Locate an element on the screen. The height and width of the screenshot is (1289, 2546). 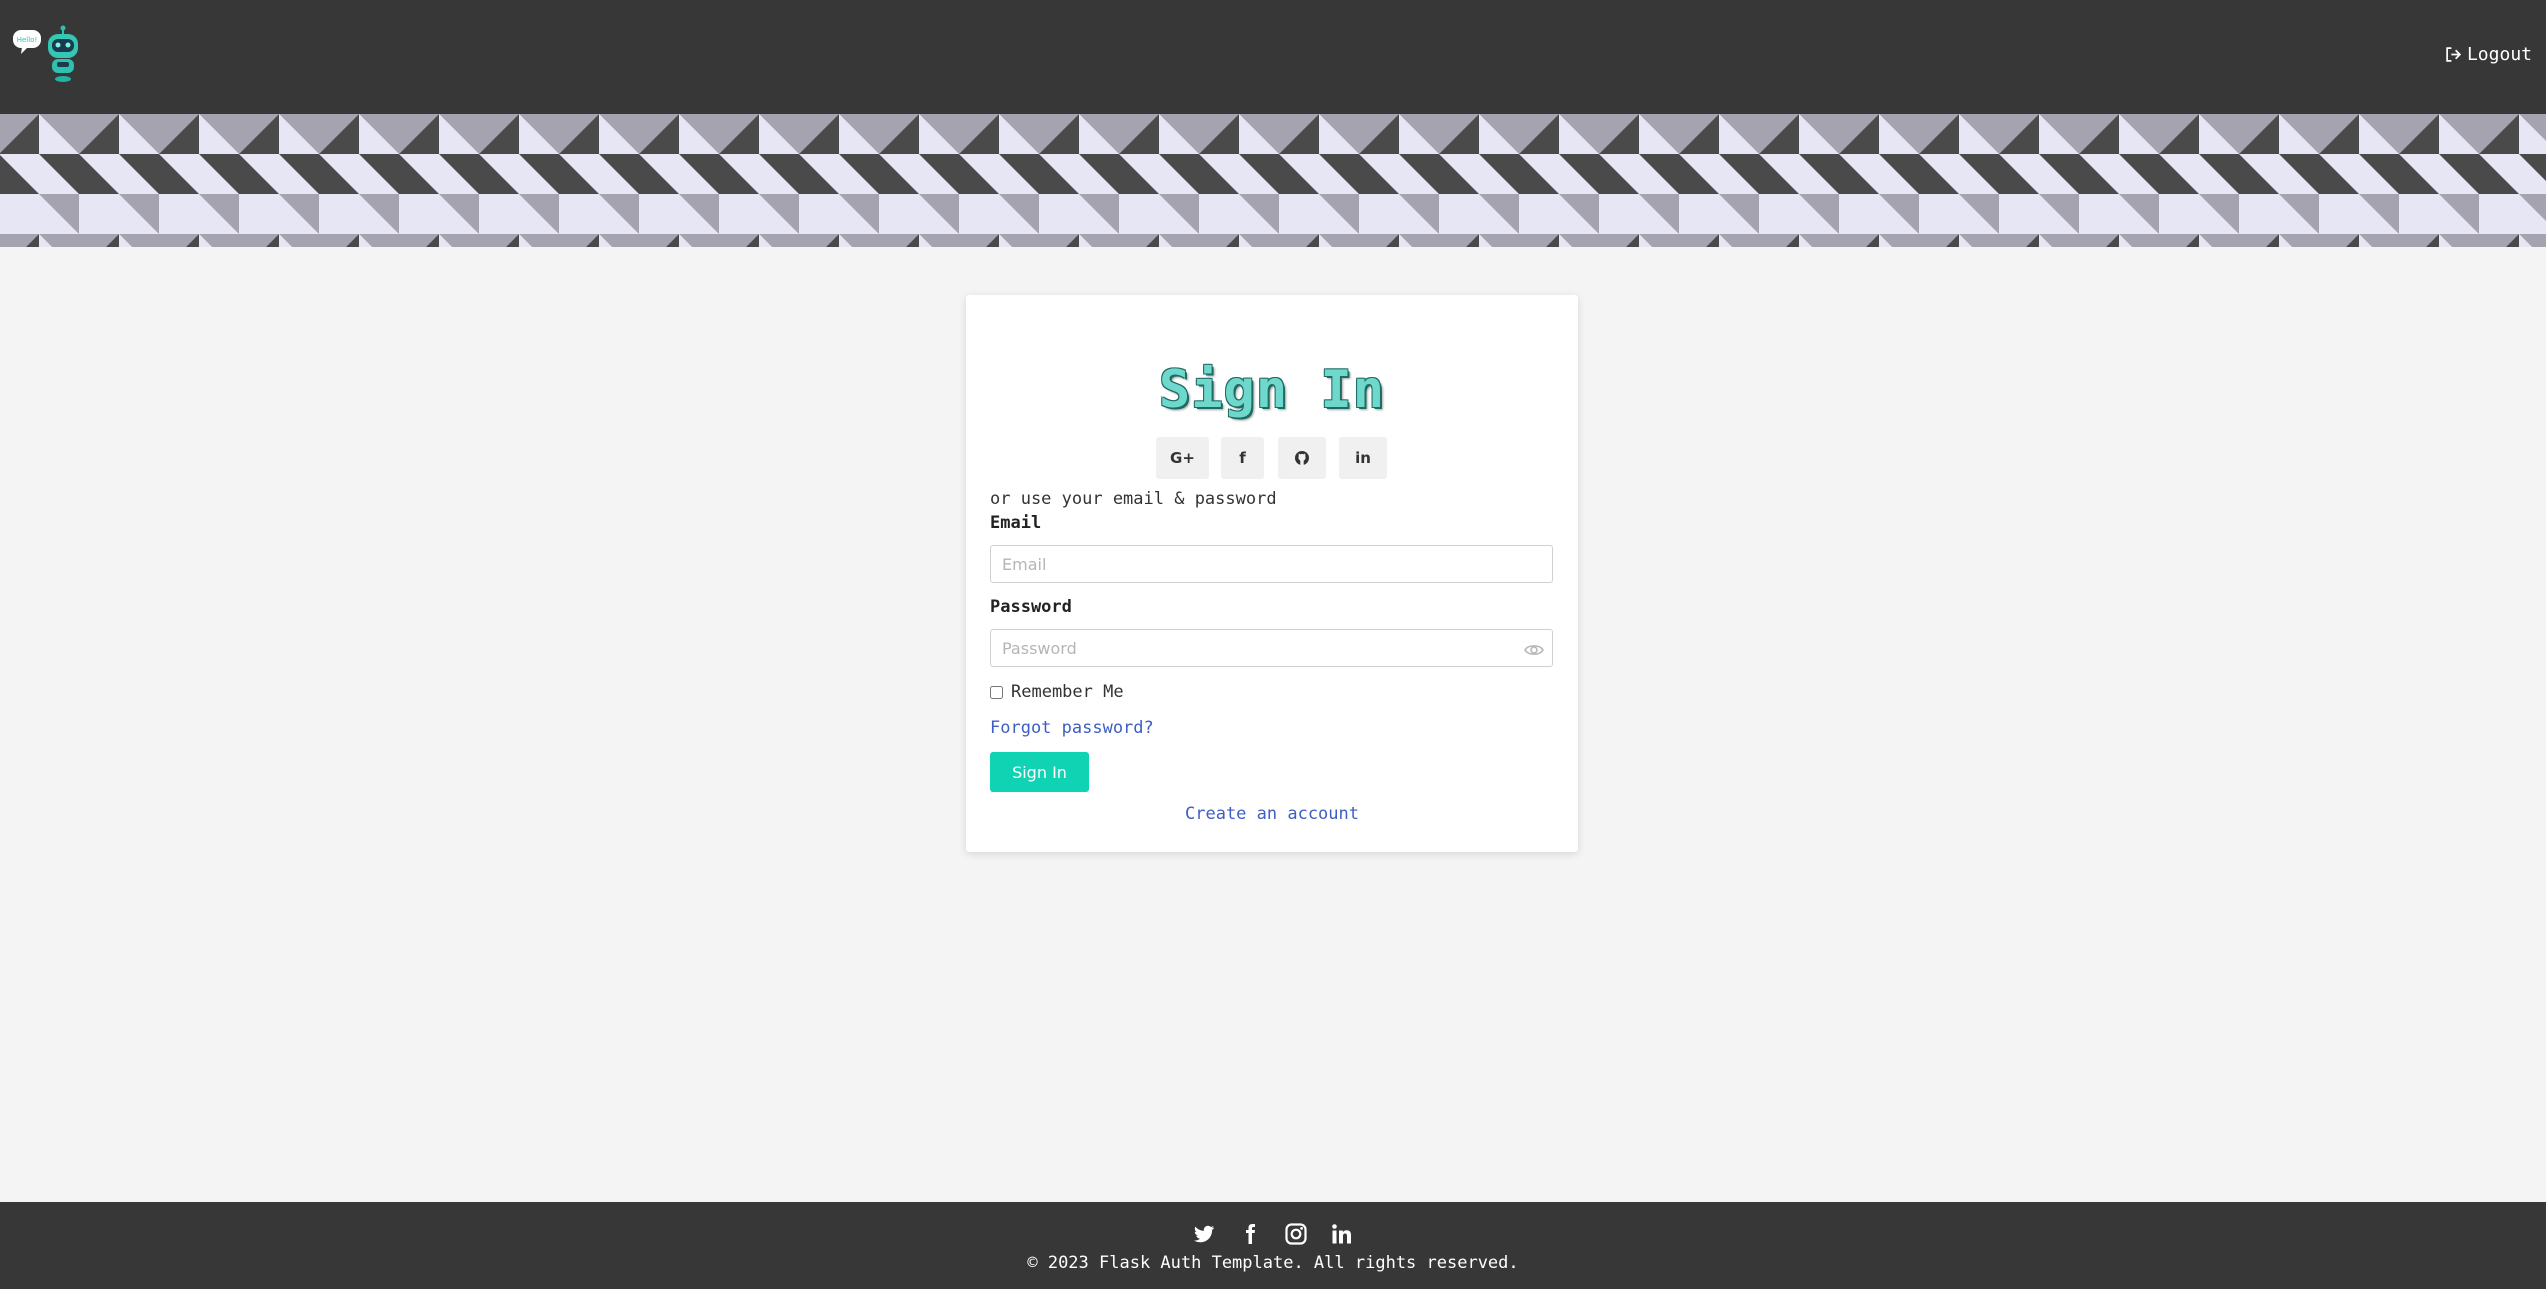
facebook-icon: f is located at coordinates (1242, 458).